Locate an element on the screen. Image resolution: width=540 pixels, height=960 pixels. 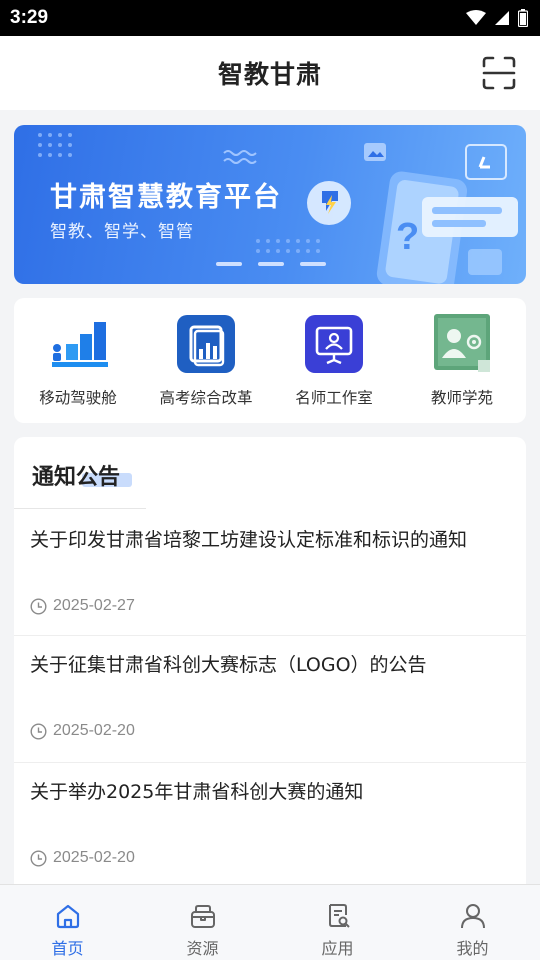
notice-title: 关于印发甘肃省培黎工坊建设认定标准和标识的通知 is located at coordinates (249, 540).